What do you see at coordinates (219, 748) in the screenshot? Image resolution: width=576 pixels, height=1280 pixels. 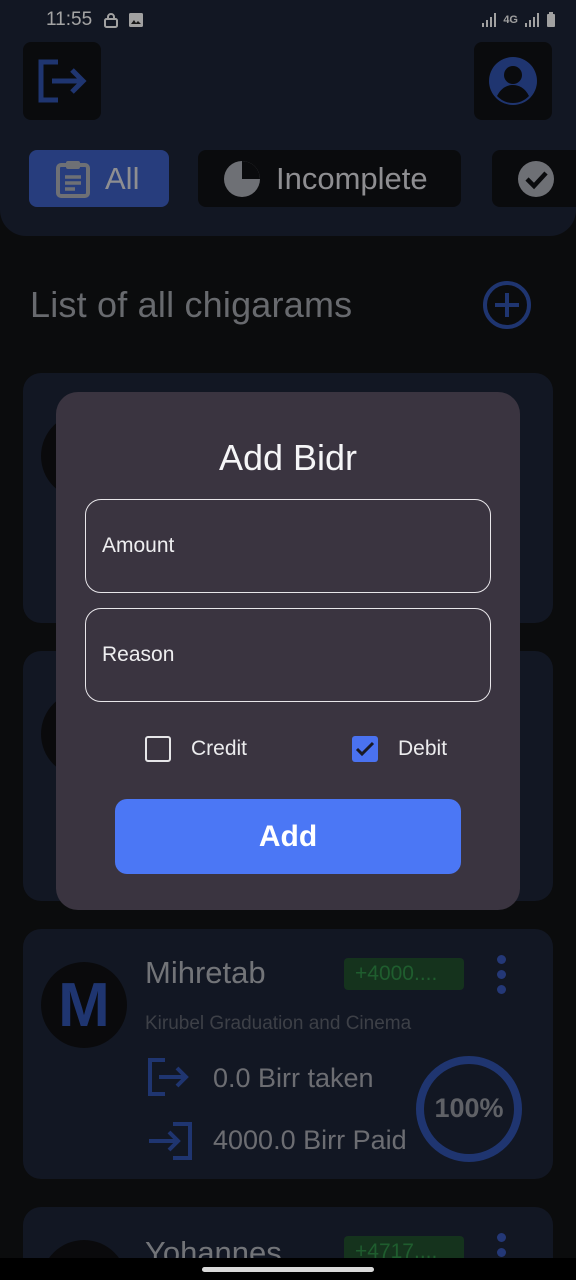 I see `credit-label: Credit` at bounding box center [219, 748].